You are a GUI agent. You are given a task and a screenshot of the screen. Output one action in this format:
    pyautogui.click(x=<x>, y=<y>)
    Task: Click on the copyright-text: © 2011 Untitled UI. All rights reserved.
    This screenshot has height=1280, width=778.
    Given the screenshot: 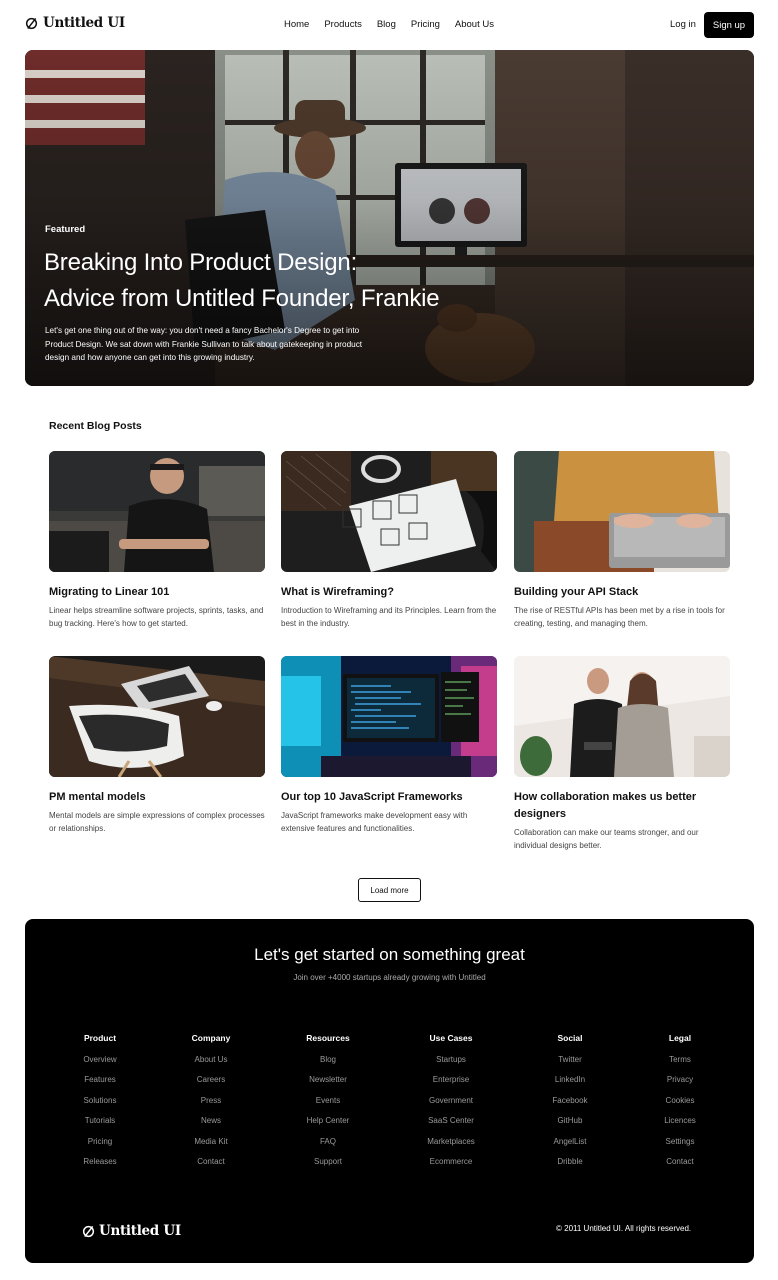 What is the action you would take?
    pyautogui.click(x=624, y=1228)
    